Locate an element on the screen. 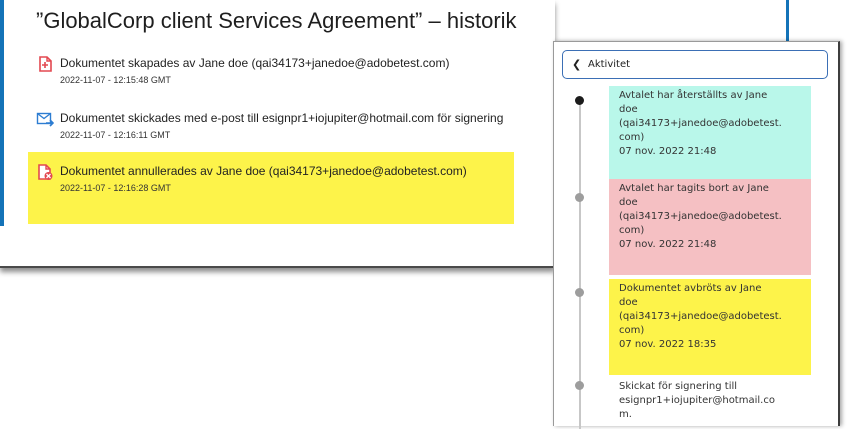 The width and height of the screenshot is (852, 429). activity-item-line: Avtalet har återställts av Jane is located at coordinates (693, 95).